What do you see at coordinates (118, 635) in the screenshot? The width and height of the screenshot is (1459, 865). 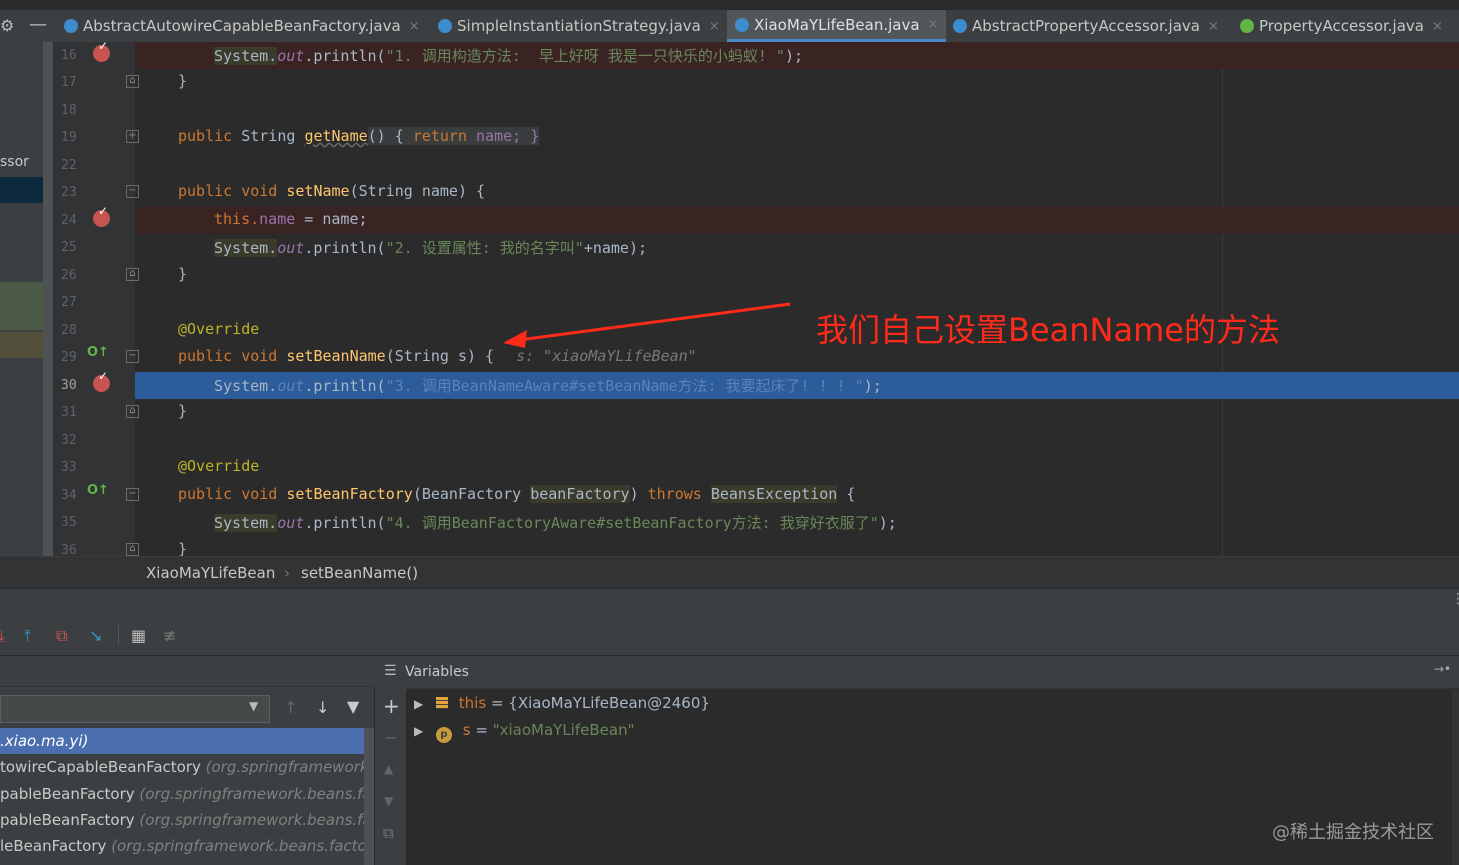 I see `toolbar-separator` at bounding box center [118, 635].